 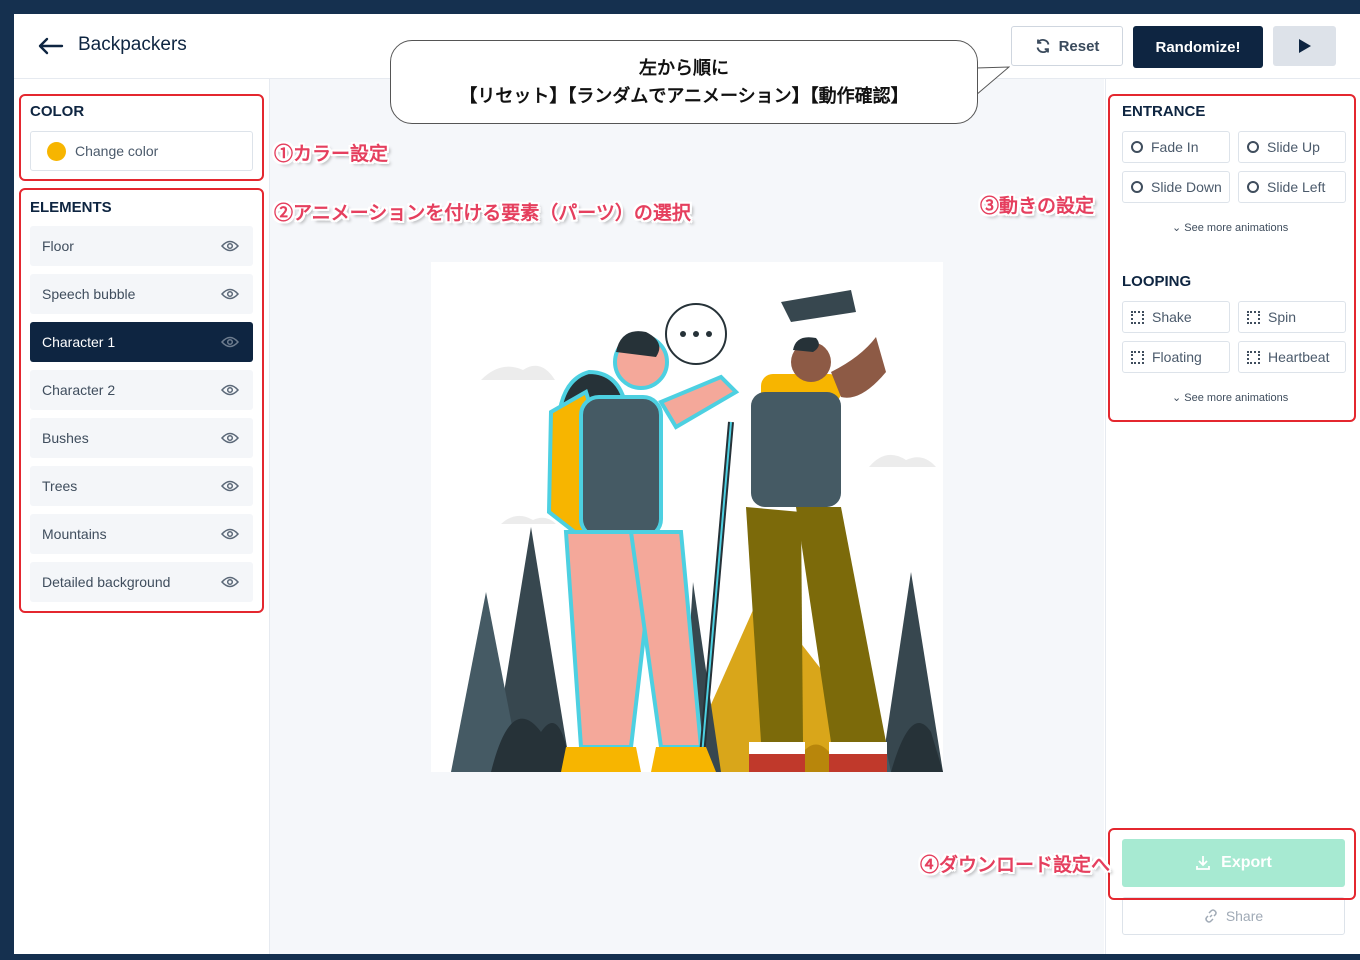 I want to click on download-icon, so click(x=1203, y=863).